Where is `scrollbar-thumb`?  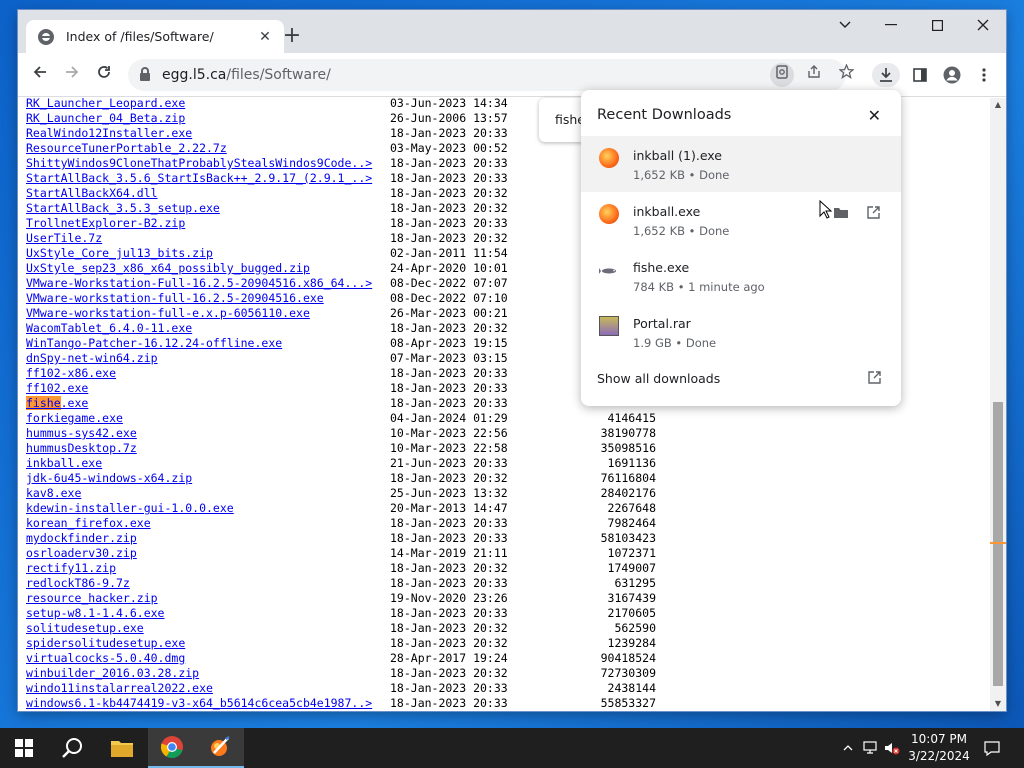 scrollbar-thumb is located at coordinates (998, 544).